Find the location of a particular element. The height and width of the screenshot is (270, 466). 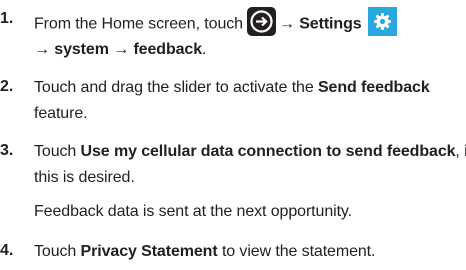

step-4-privacy-label: Privacy Statement is located at coordinates (149, 251).